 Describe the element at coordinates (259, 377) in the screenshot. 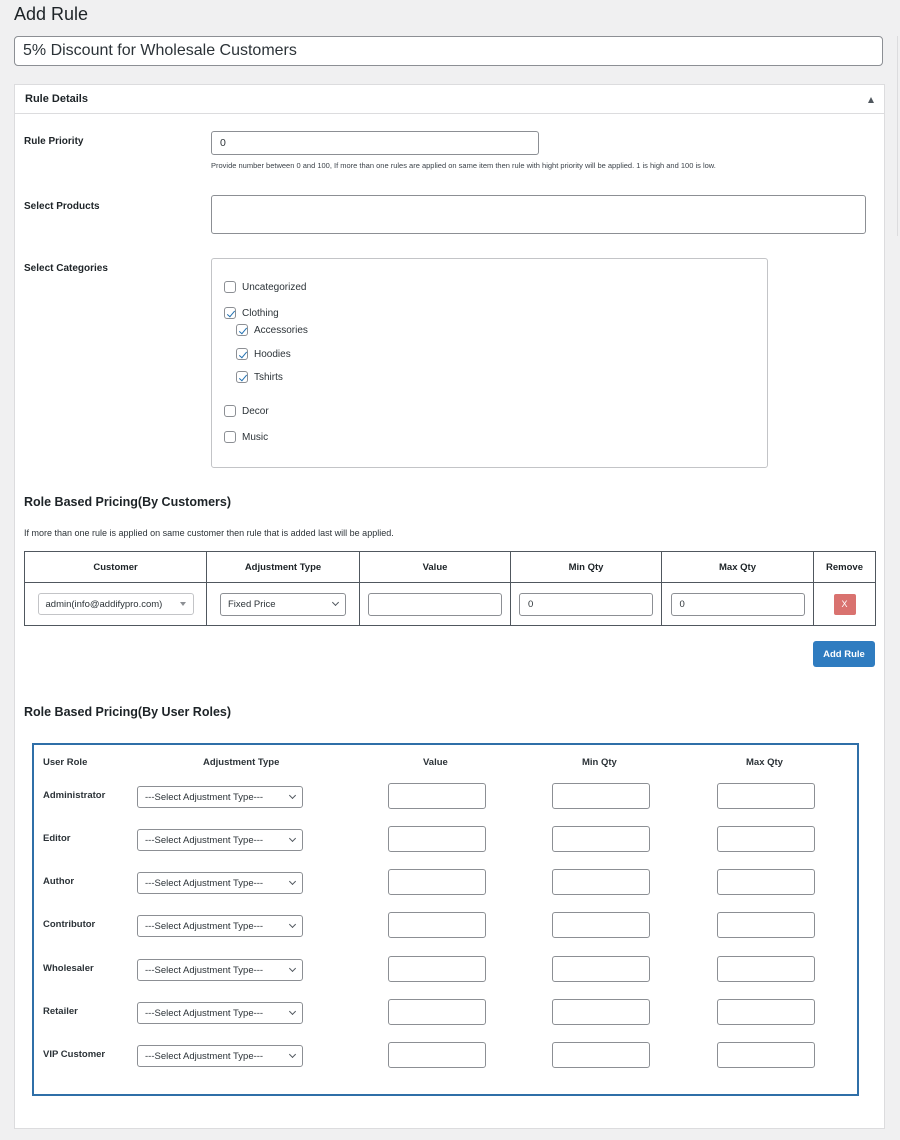

I see `category-tshirts: Tshirts` at that location.